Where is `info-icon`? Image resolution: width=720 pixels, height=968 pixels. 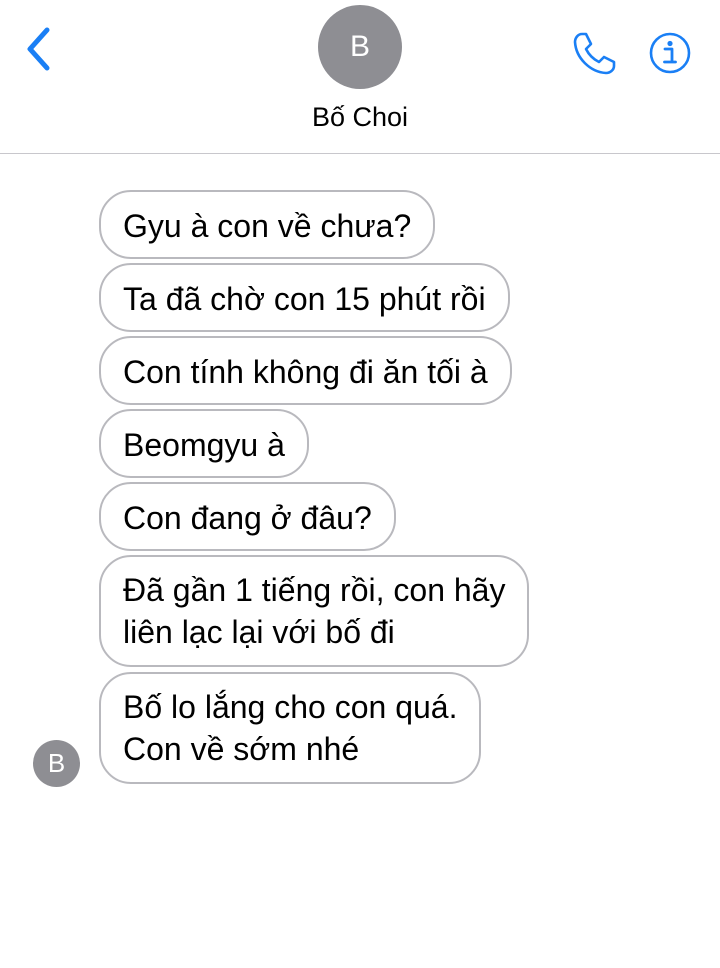
info-icon is located at coordinates (670, 53).